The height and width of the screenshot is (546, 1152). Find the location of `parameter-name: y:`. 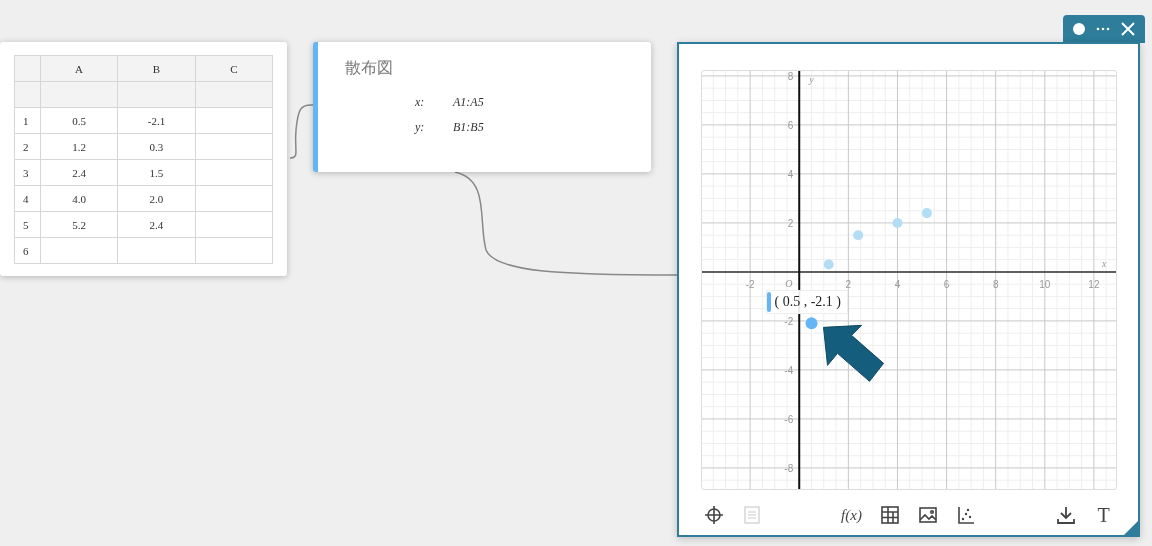

parameter-name: y: is located at coordinates (420, 127).